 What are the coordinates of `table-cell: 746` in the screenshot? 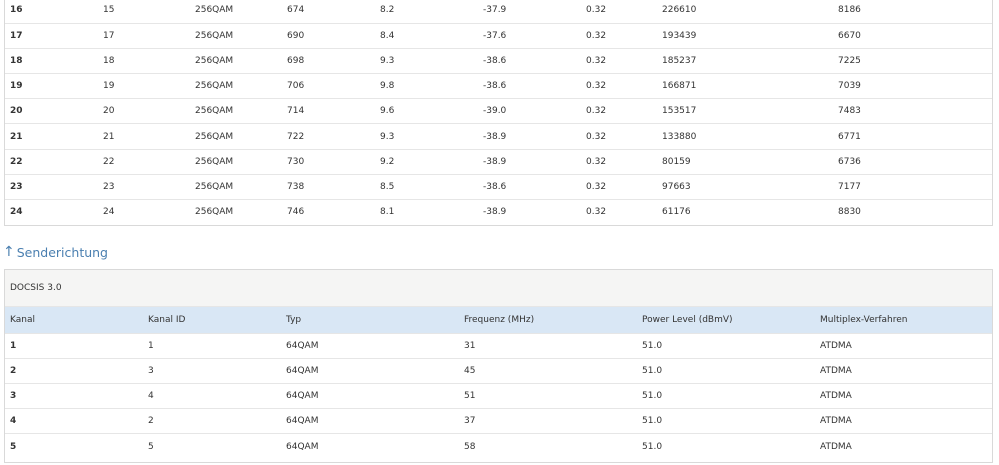 It's located at (328, 211).